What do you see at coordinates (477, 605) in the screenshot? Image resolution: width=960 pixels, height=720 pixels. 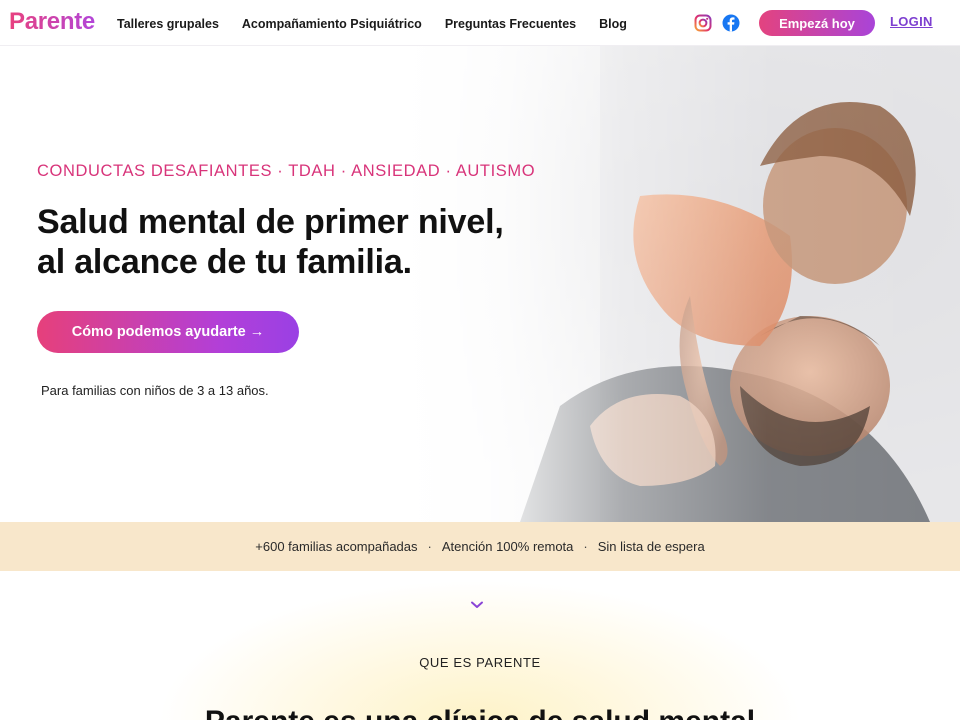 I see `chevron-down-icon` at bounding box center [477, 605].